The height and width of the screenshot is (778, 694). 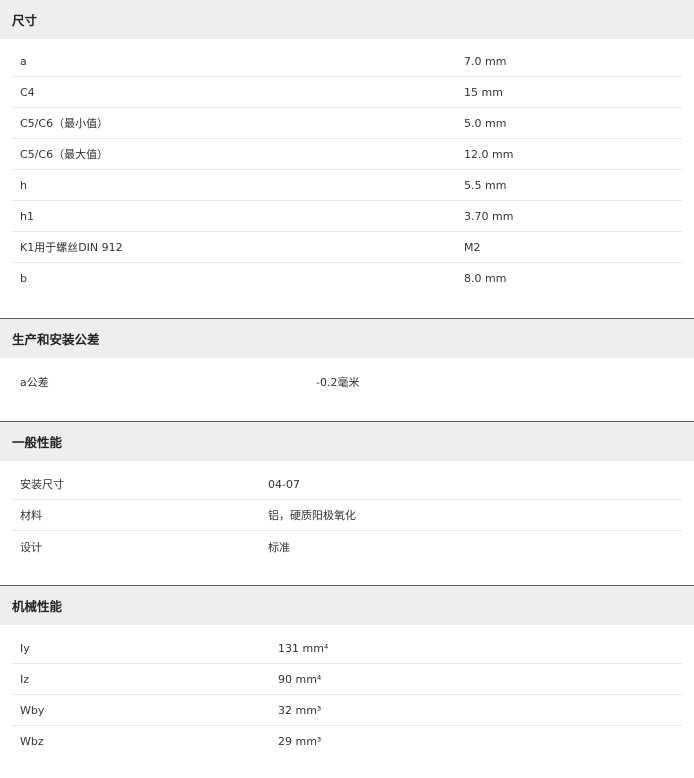 I want to click on spec-label: h1, so click(x=27, y=216).